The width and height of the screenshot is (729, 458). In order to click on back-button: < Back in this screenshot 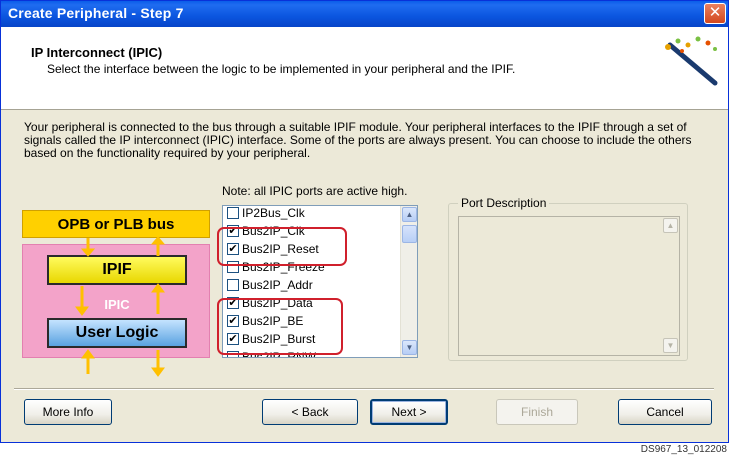, I will do `click(310, 412)`.